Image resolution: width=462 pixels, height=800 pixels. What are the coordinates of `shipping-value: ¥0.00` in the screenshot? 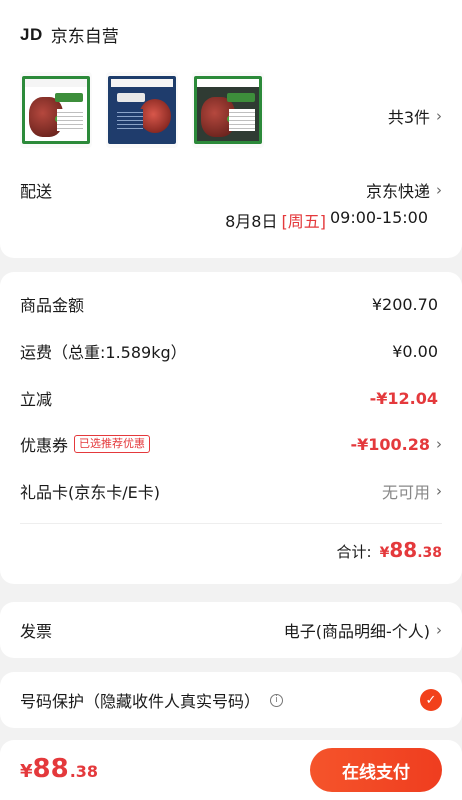 It's located at (415, 351).